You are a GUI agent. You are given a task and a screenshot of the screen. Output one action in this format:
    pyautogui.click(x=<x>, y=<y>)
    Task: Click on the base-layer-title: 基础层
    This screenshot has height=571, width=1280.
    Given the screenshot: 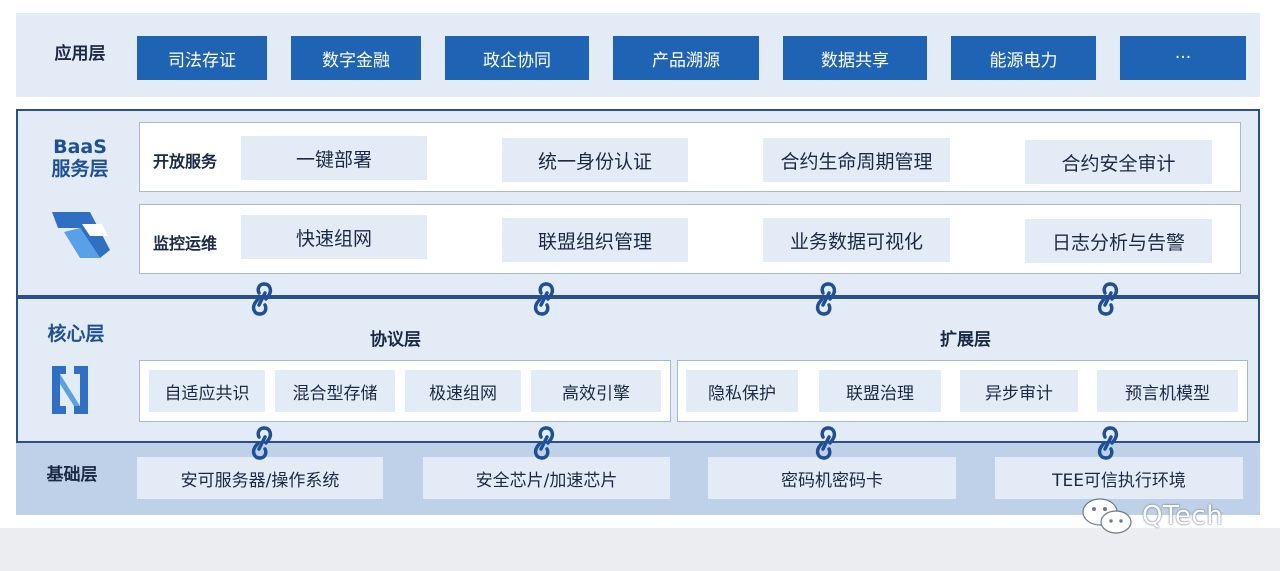 What is the action you would take?
    pyautogui.click(x=72, y=475)
    